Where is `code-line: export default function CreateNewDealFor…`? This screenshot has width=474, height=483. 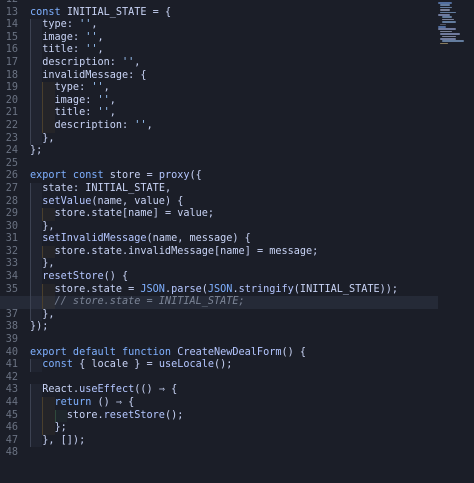
code-line: export default function CreateNewDealFor… is located at coordinates (232, 353).